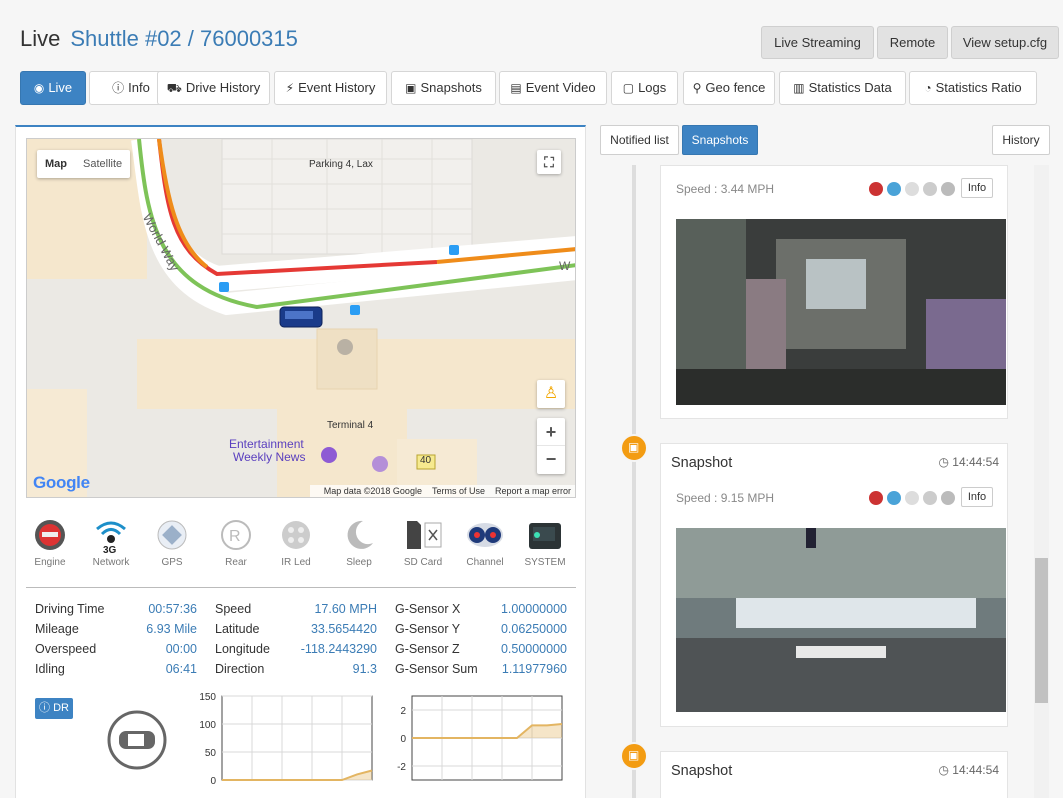 The height and width of the screenshot is (798, 1063). I want to click on tab-statistics-ratio: ◔ Statistics Ratio, so click(973, 88).